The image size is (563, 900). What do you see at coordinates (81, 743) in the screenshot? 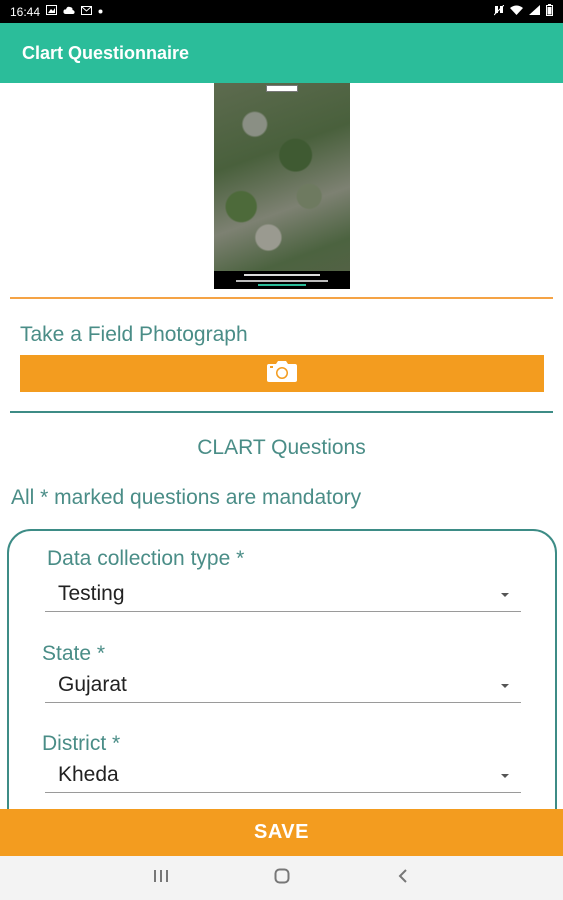
I see `district-label: District *` at bounding box center [81, 743].